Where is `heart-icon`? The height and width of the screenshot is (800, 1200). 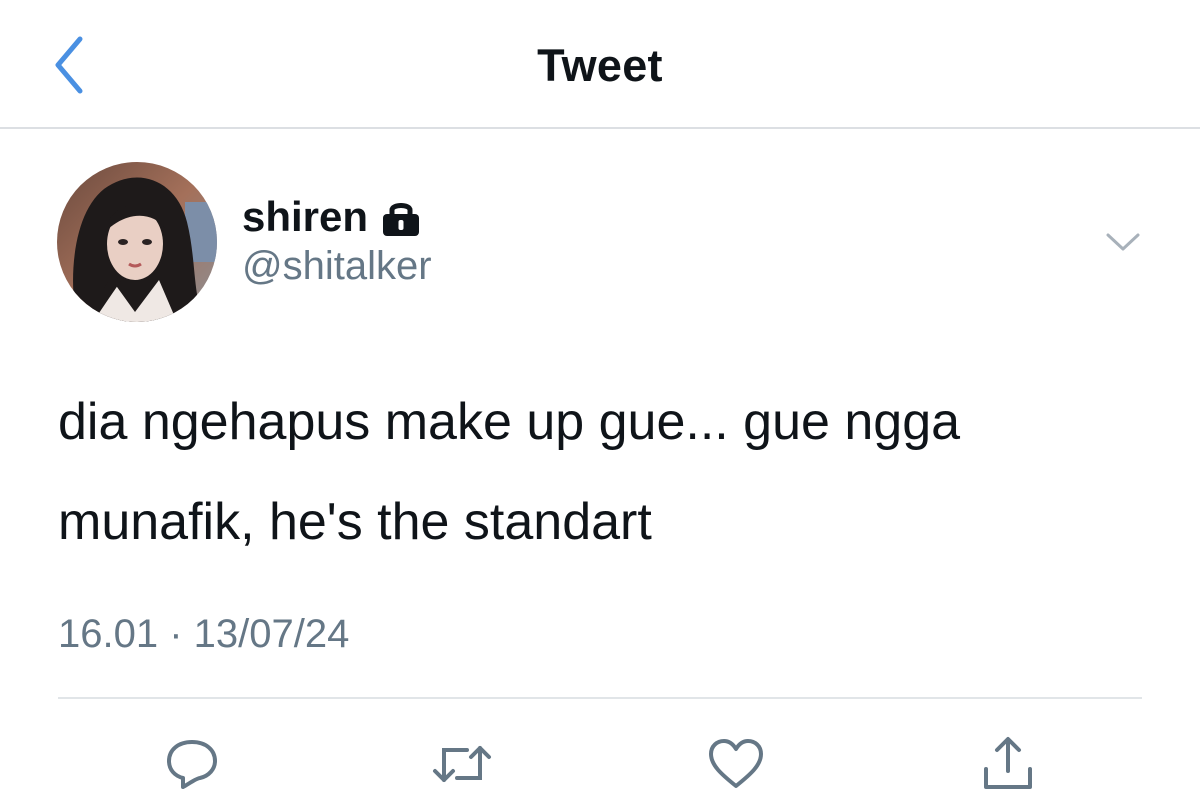
heart-icon is located at coordinates (736, 763).